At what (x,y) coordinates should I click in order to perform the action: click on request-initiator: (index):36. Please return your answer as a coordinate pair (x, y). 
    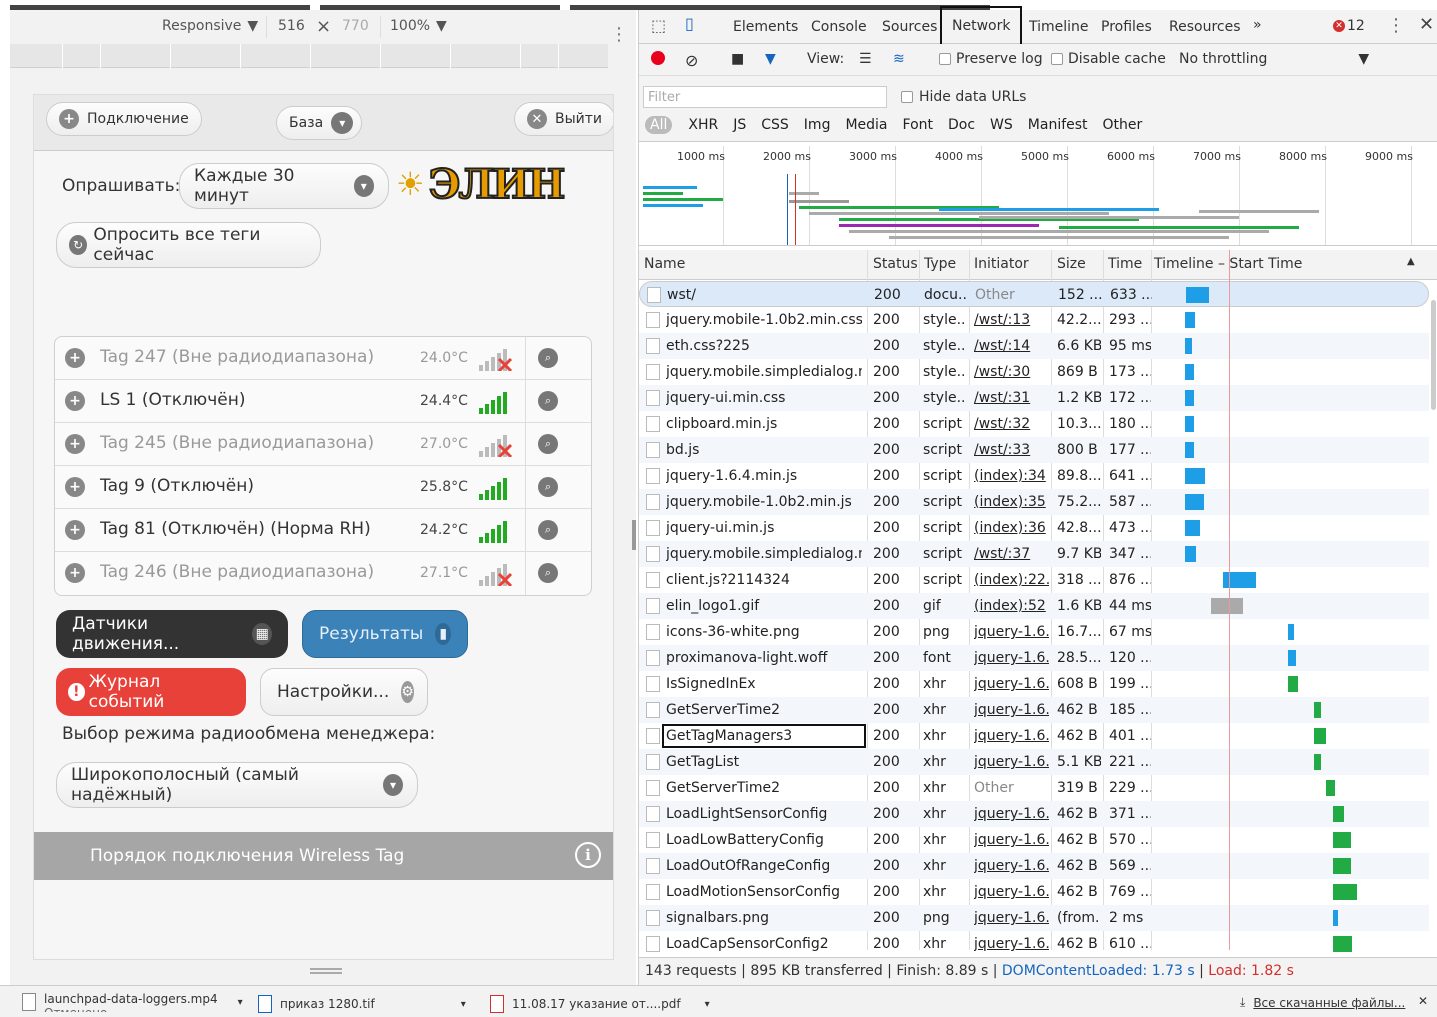
    Looking at the image, I should click on (1011, 528).